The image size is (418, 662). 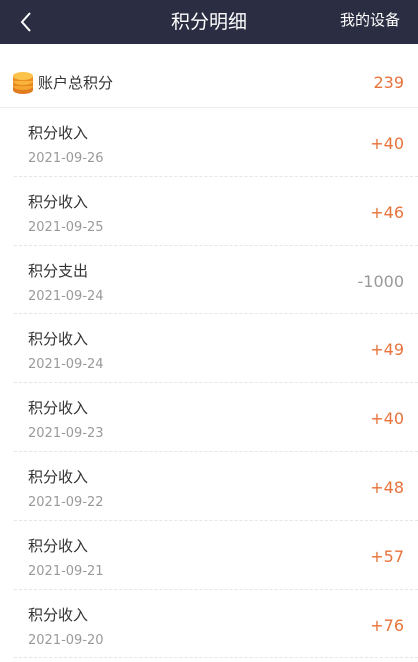 What do you see at coordinates (381, 281) in the screenshot?
I see `record-amount: -1000` at bounding box center [381, 281].